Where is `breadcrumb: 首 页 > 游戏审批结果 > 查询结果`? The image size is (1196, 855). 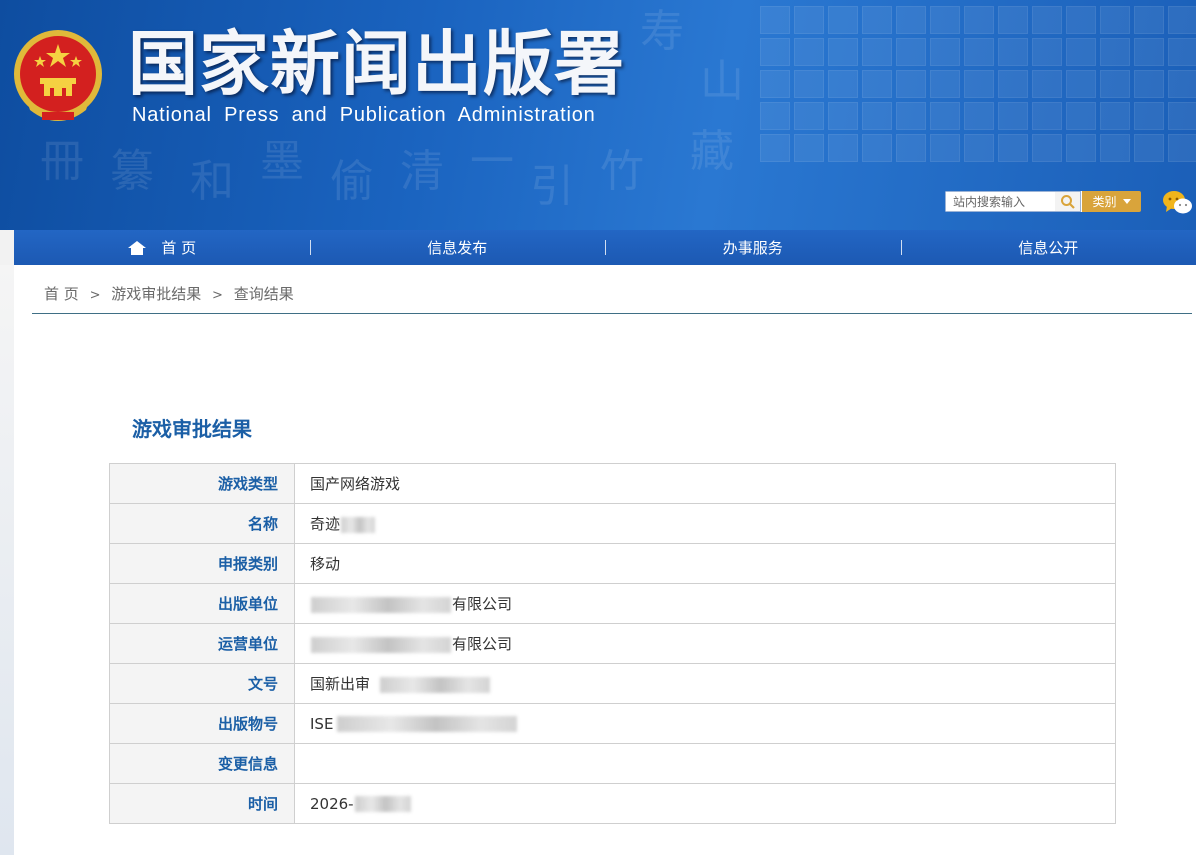 breadcrumb: 首 页 > 游戏审批结果 > 查询结果 is located at coordinates (169, 293).